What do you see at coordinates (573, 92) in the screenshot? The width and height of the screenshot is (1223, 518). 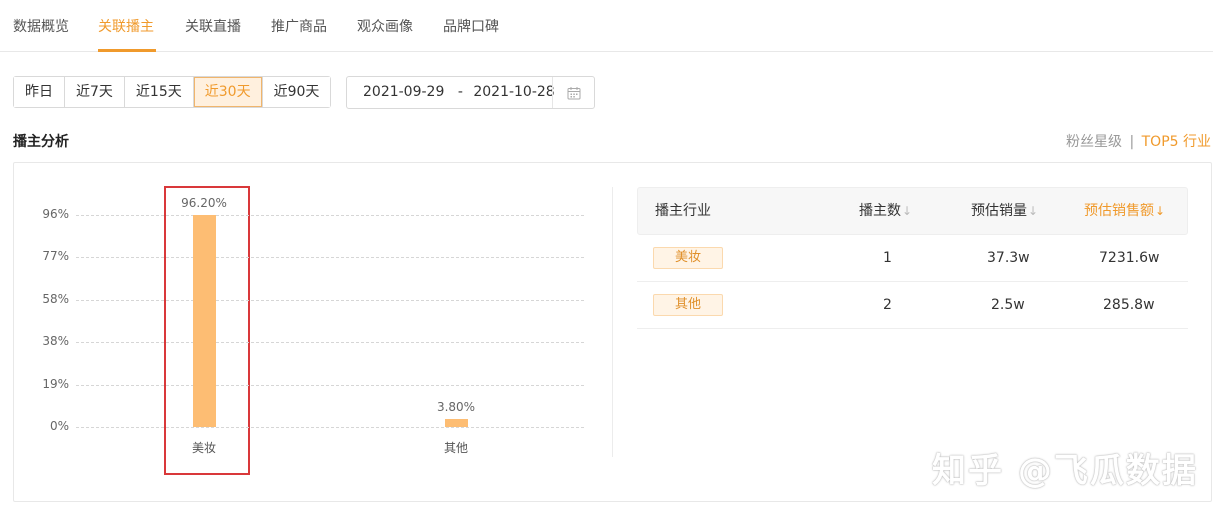 I see `calendar-icon` at bounding box center [573, 92].